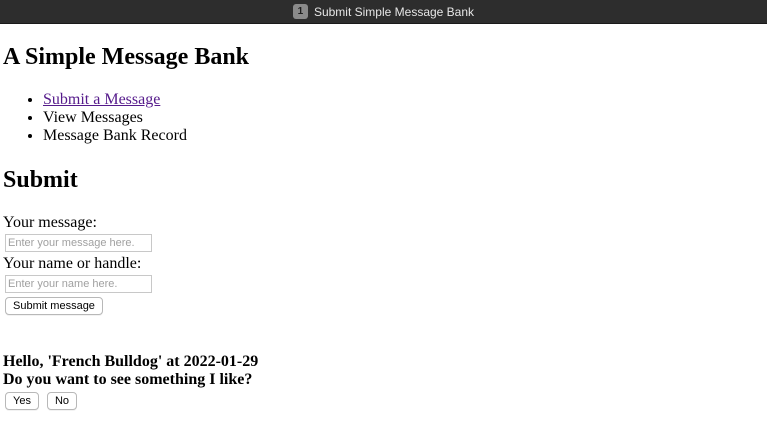 This screenshot has width=767, height=421. What do you see at coordinates (300, 11) in the screenshot?
I see `tab-index-badge: 1` at bounding box center [300, 11].